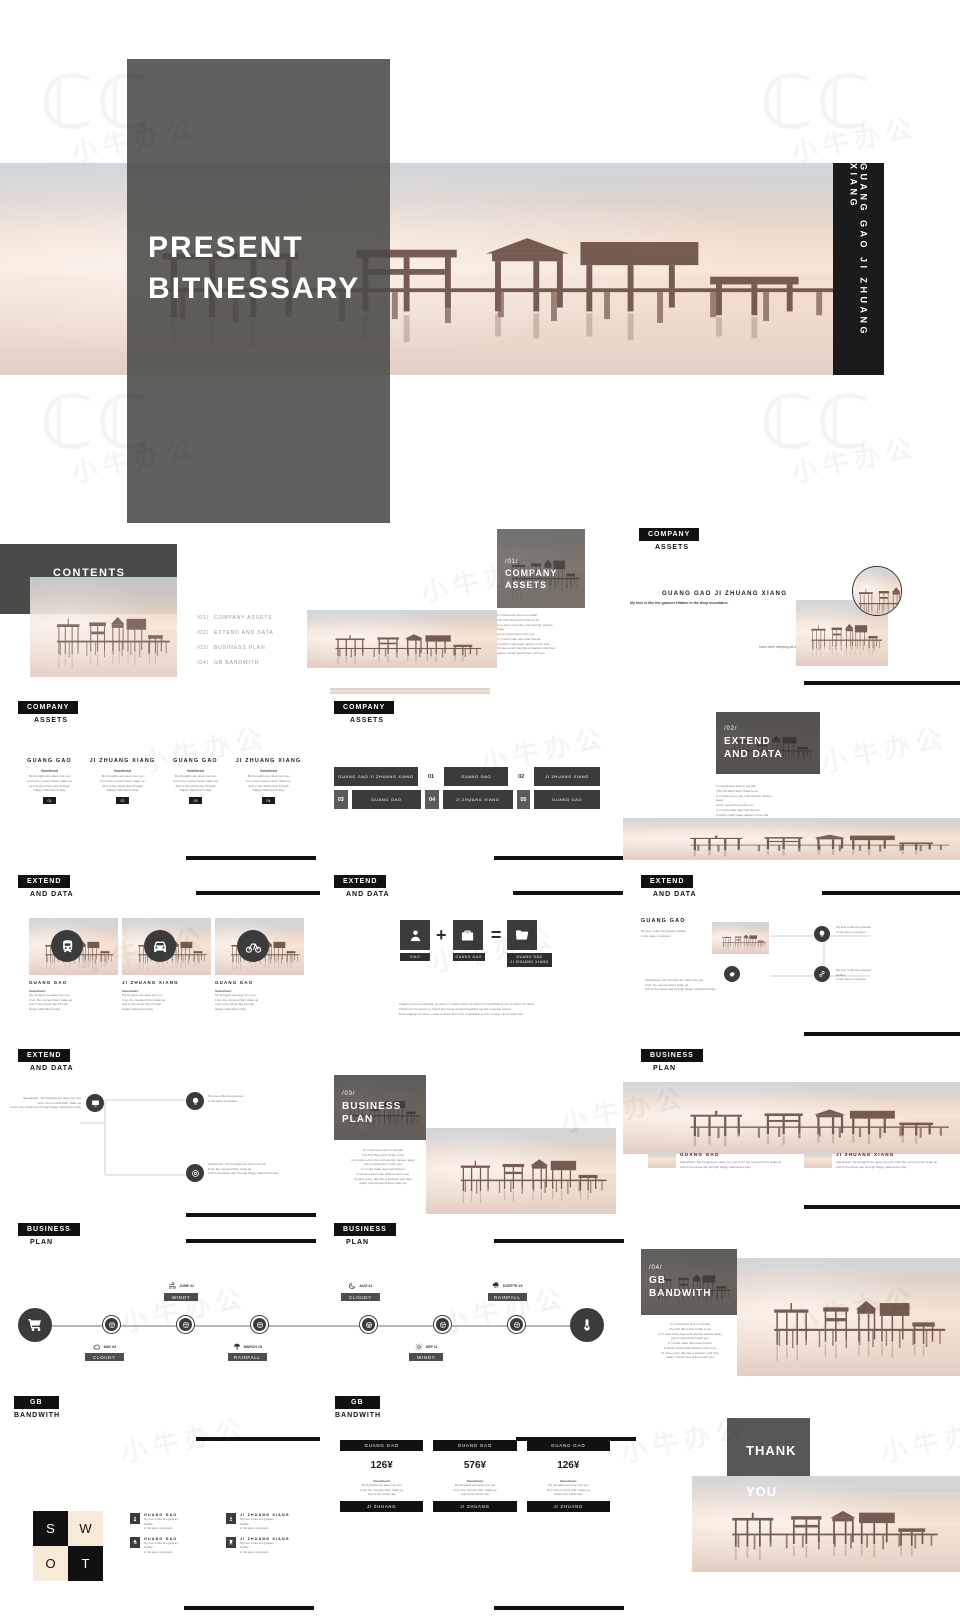 The image size is (960, 1617). I want to click on timeline-below-2: MARCH 15 RAINFALL, so click(247, 1352).